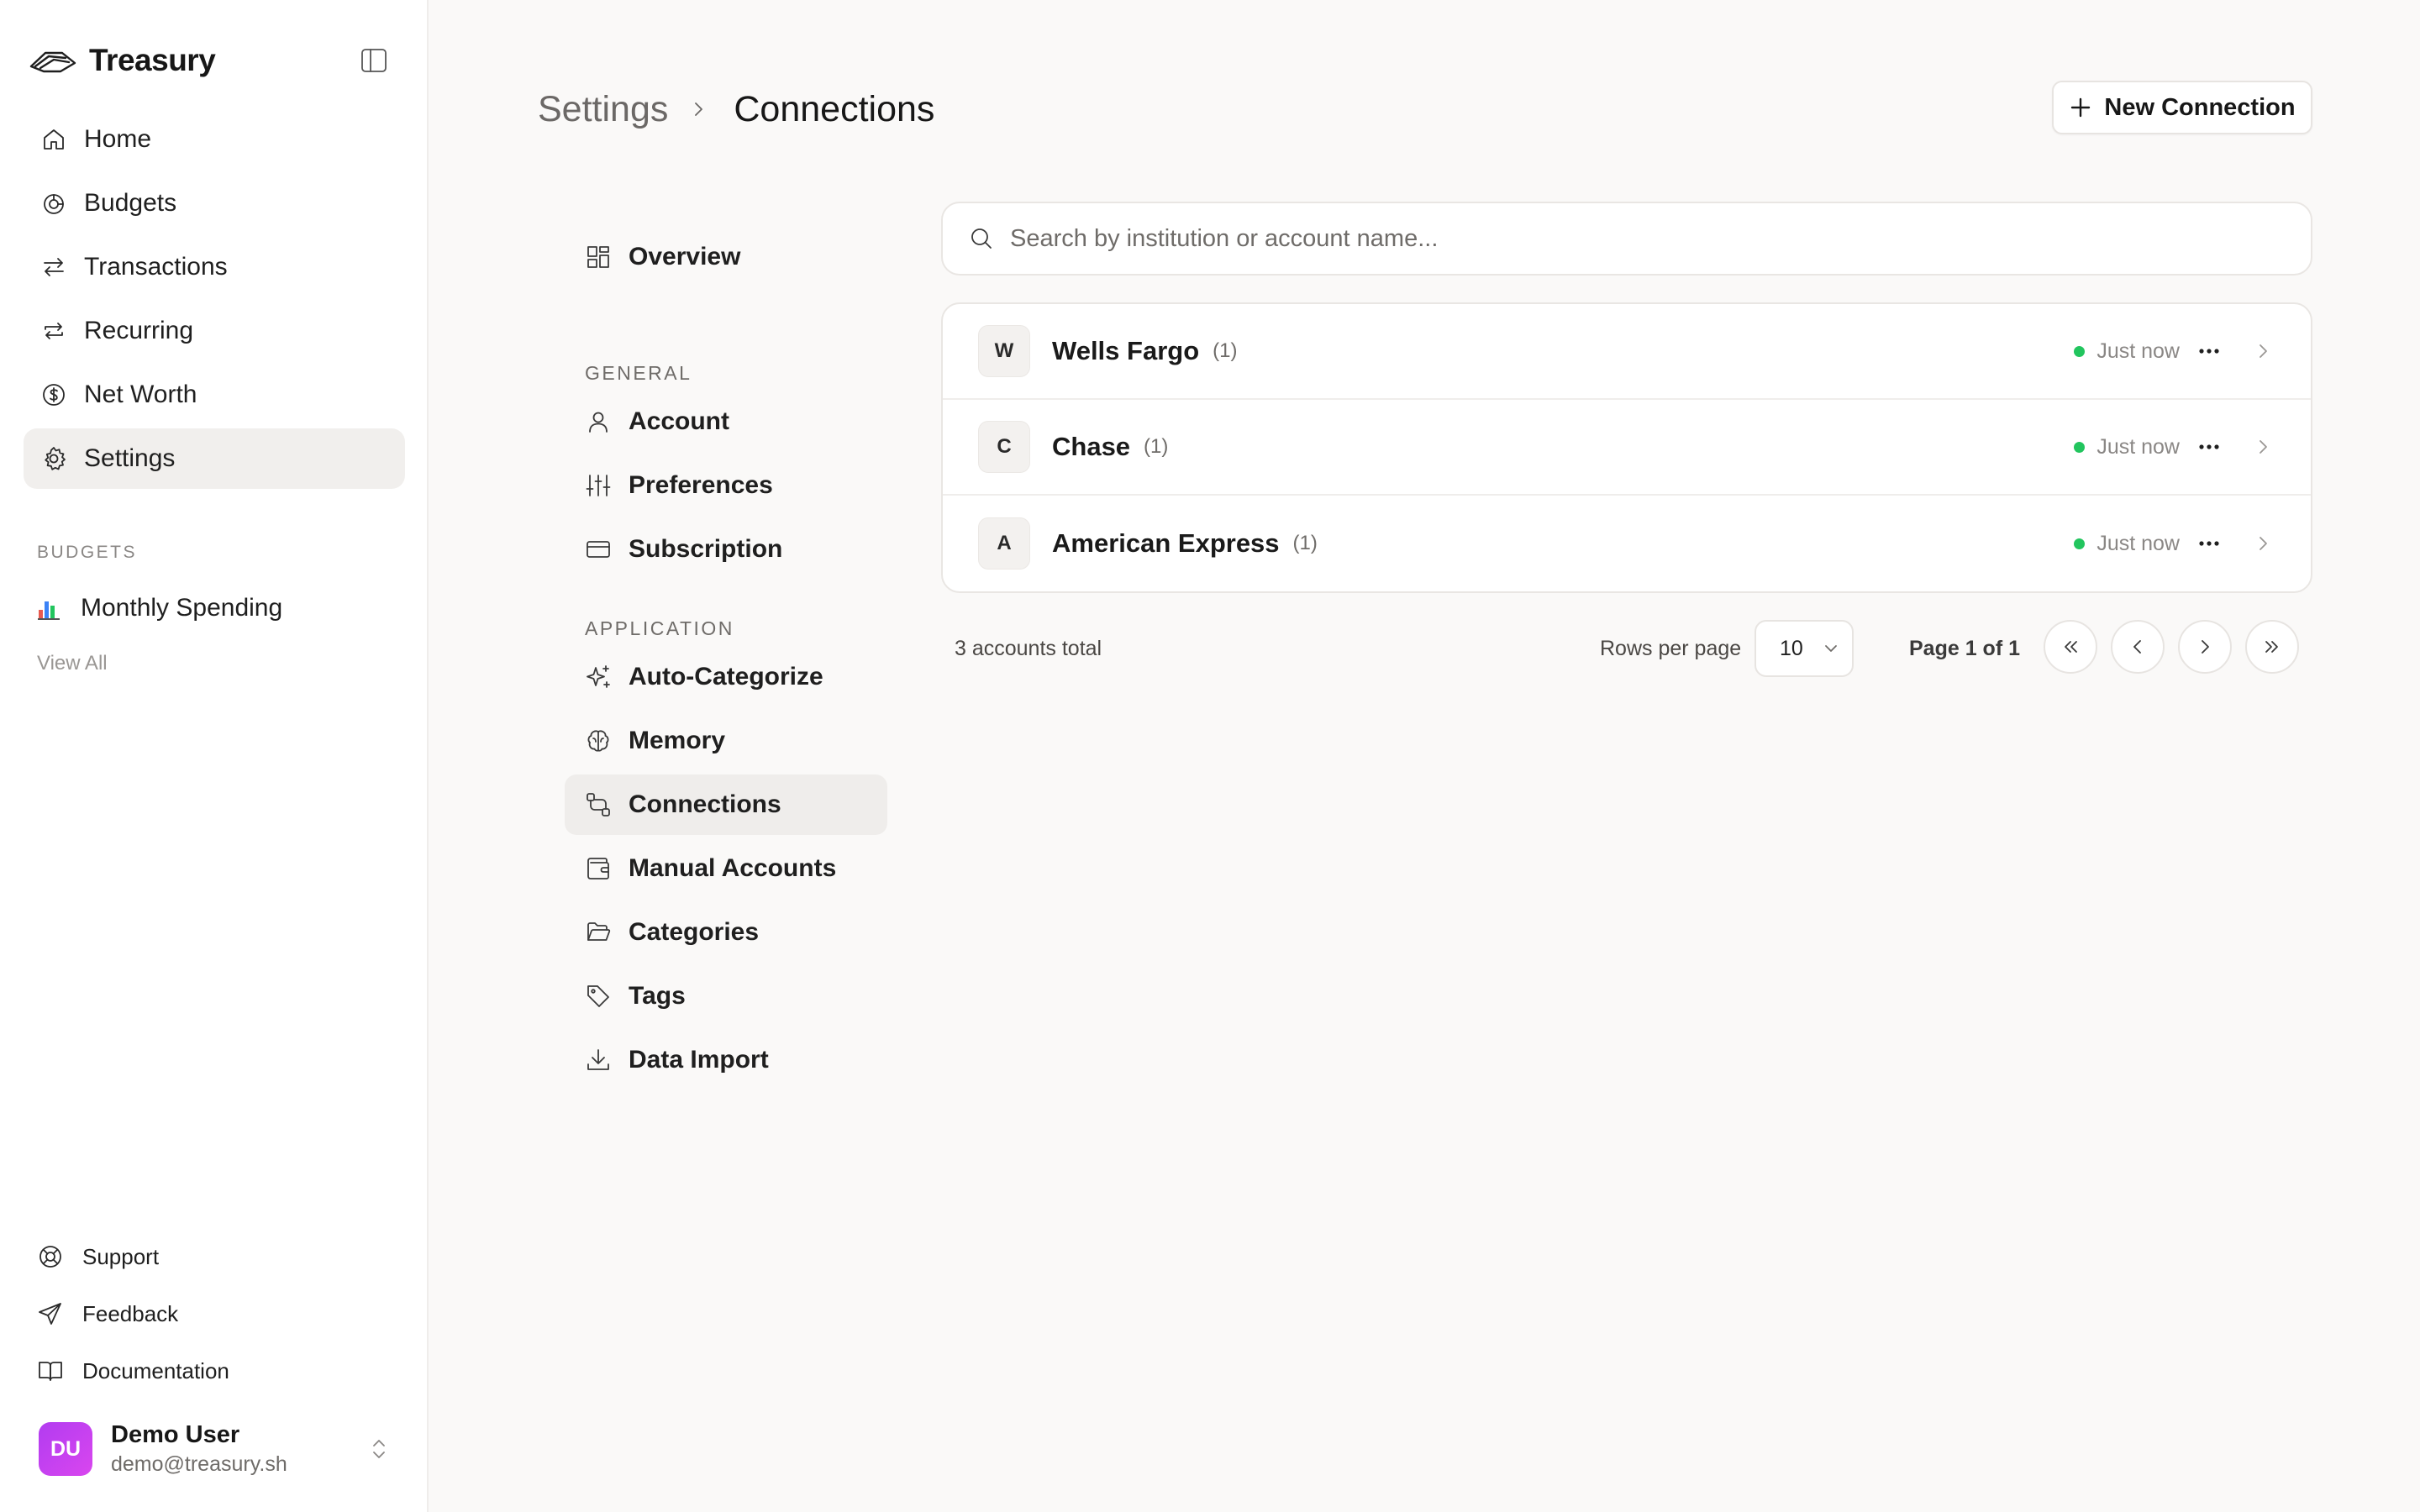  Describe the element at coordinates (155, 1370) in the screenshot. I see `documentation-label: Documentation` at that location.